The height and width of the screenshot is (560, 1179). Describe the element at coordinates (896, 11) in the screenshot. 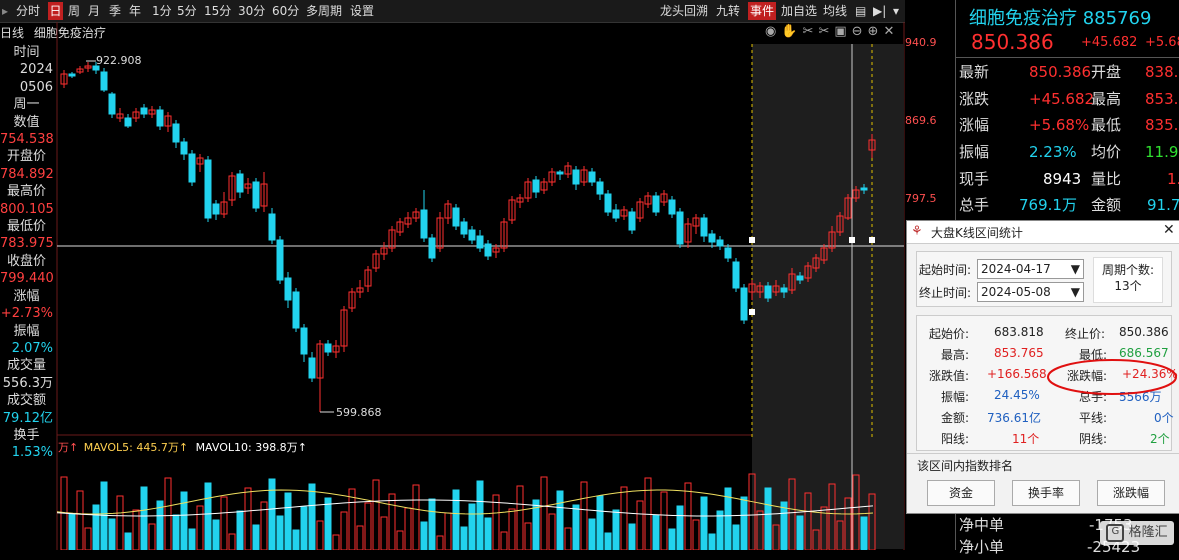

I see `chevron-down-icon: ▾` at that location.